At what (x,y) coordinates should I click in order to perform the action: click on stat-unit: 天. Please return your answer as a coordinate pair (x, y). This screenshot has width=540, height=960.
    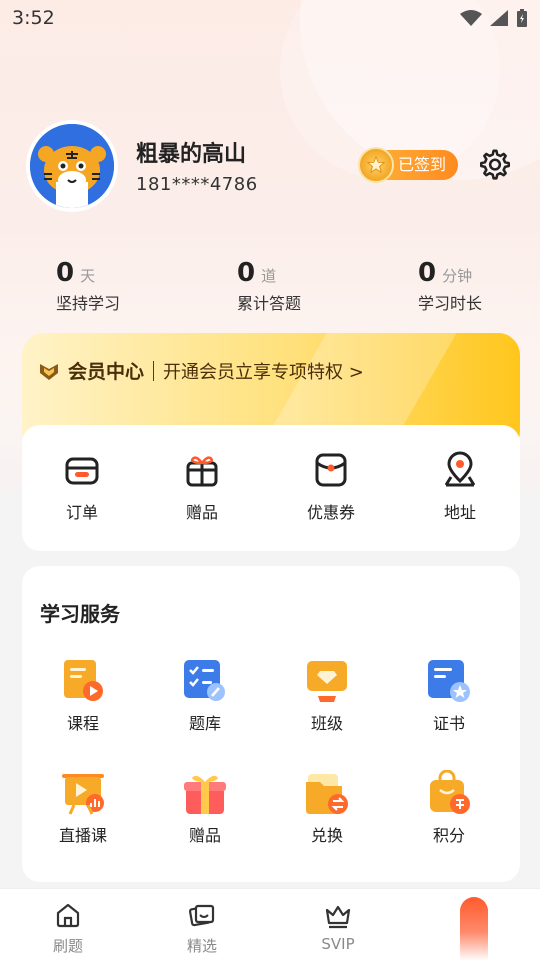
    Looking at the image, I should click on (88, 276).